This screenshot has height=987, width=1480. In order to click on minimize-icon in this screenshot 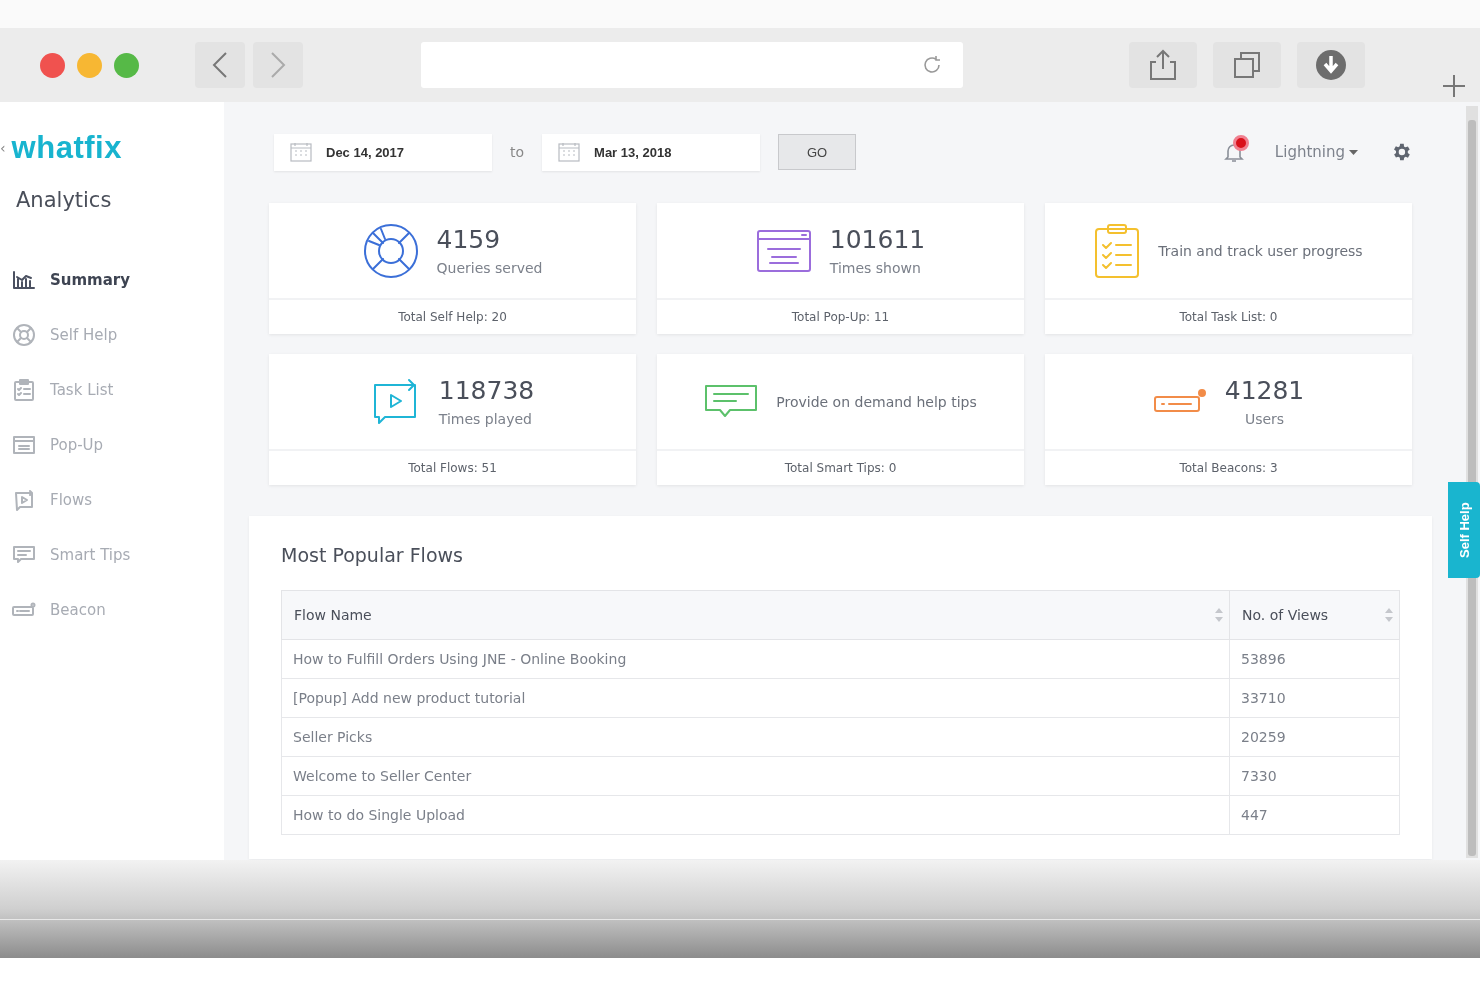, I will do `click(89, 65)`.